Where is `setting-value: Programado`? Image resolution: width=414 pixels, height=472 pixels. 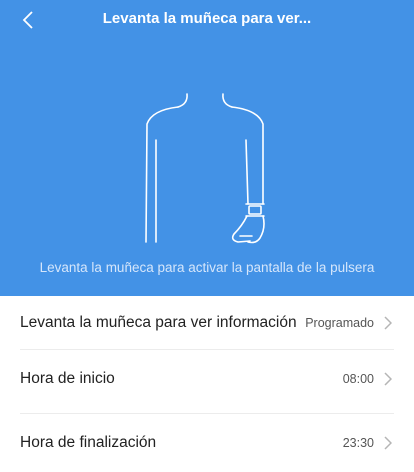
setting-value: Programado is located at coordinates (339, 323).